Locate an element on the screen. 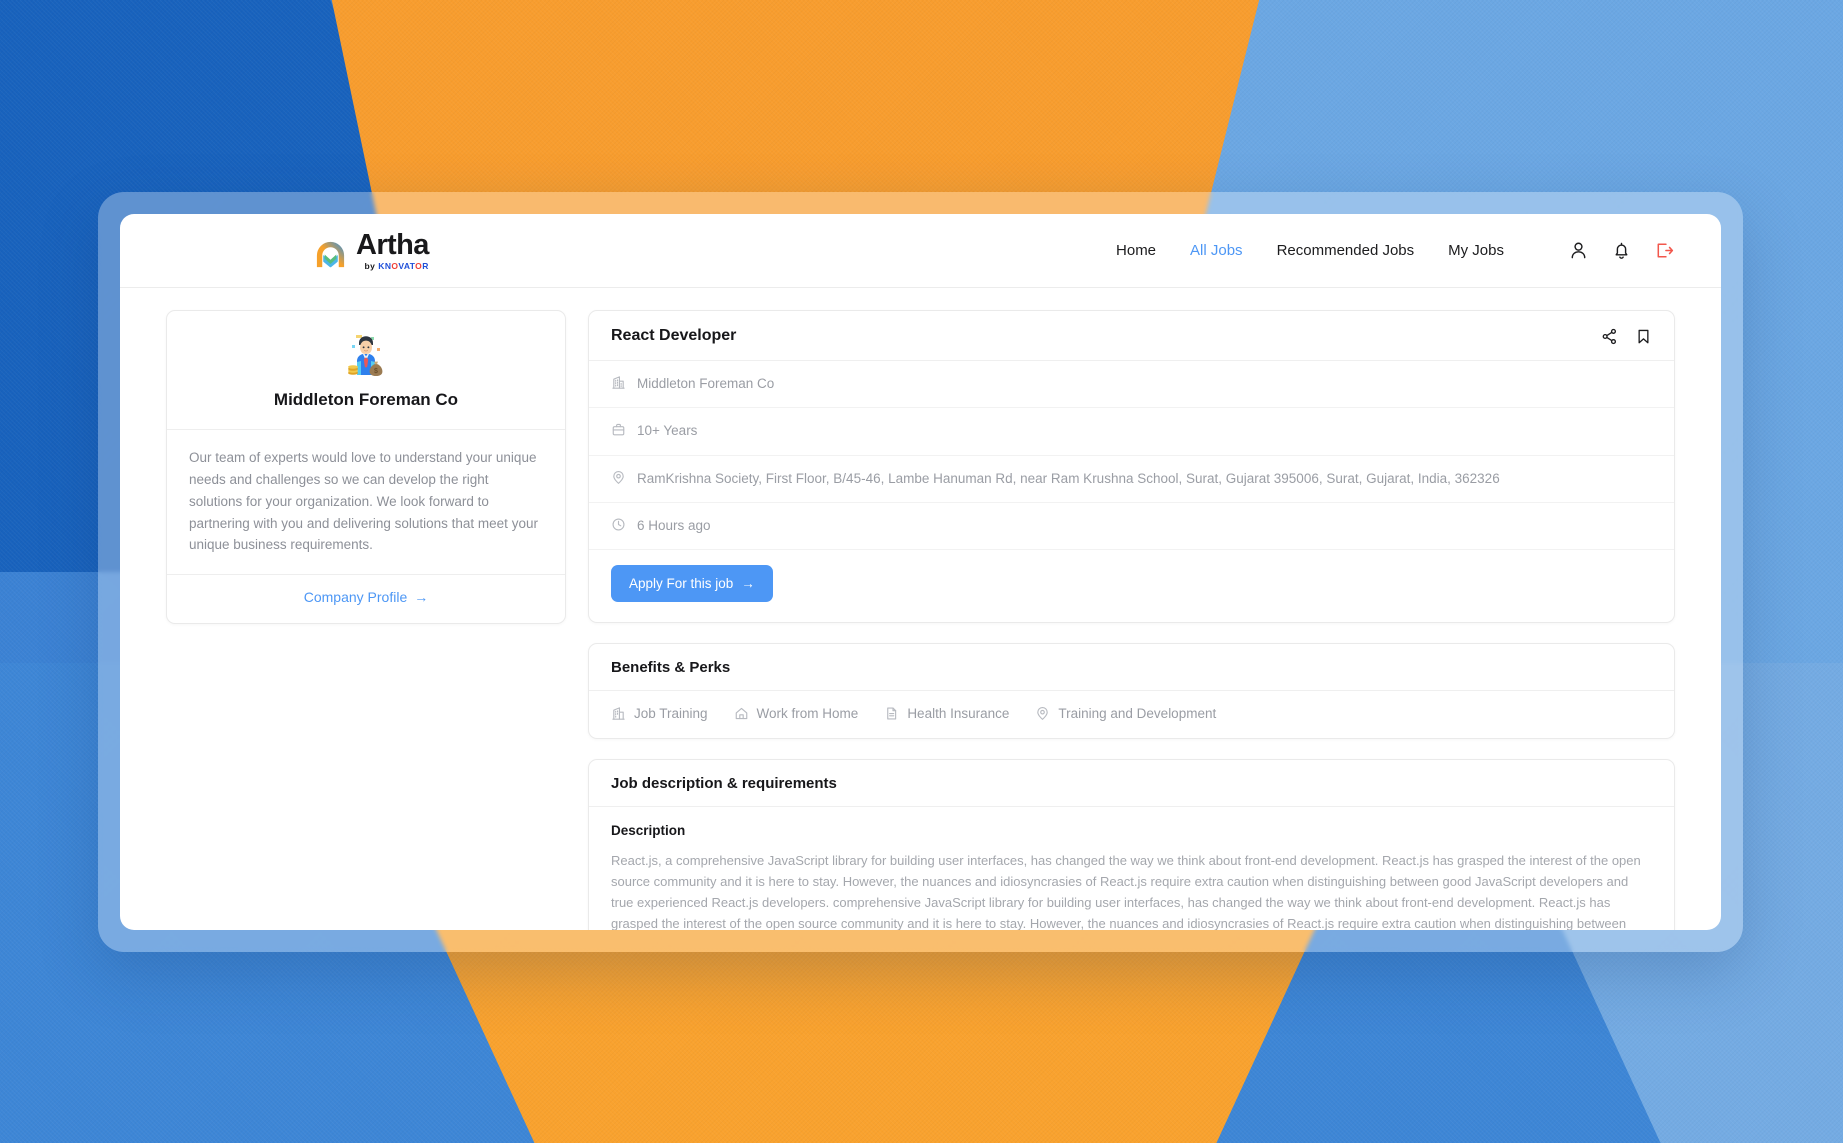 This screenshot has width=1843, height=1143. share-icon is located at coordinates (1609, 336).